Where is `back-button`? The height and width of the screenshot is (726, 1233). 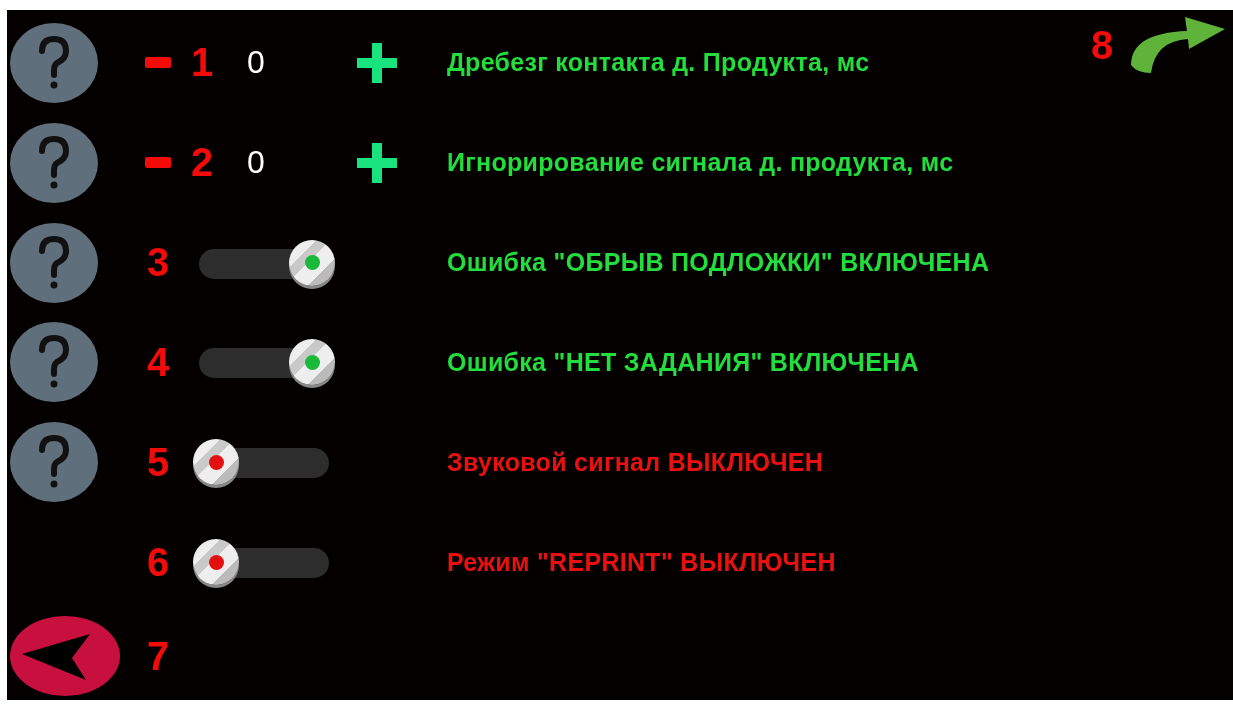 back-button is located at coordinates (65, 656).